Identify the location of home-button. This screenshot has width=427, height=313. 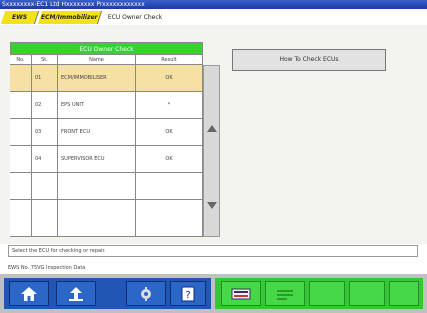
(29, 293).